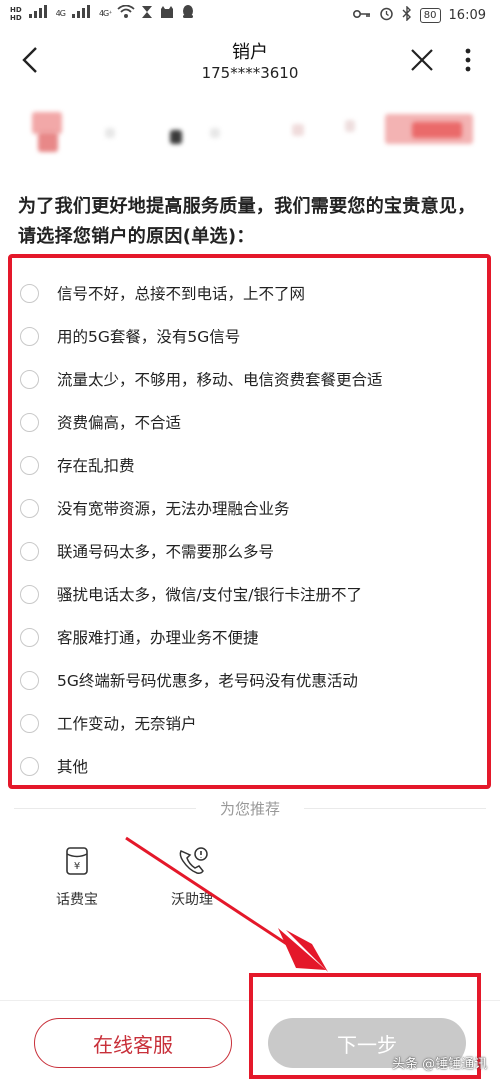  I want to click on battery-icon: 80, so click(430, 15).